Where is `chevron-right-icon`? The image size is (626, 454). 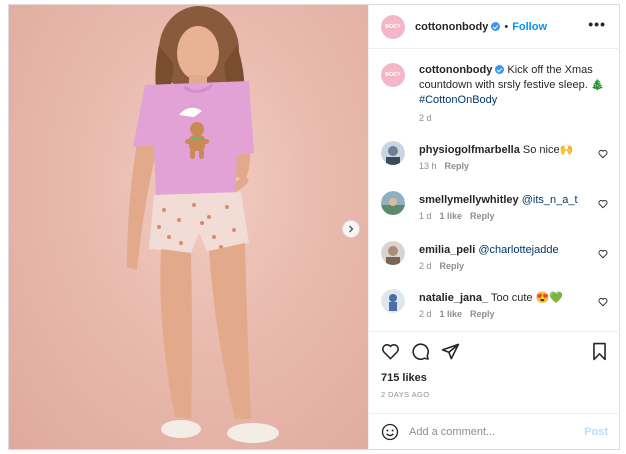 chevron-right-icon is located at coordinates (351, 229).